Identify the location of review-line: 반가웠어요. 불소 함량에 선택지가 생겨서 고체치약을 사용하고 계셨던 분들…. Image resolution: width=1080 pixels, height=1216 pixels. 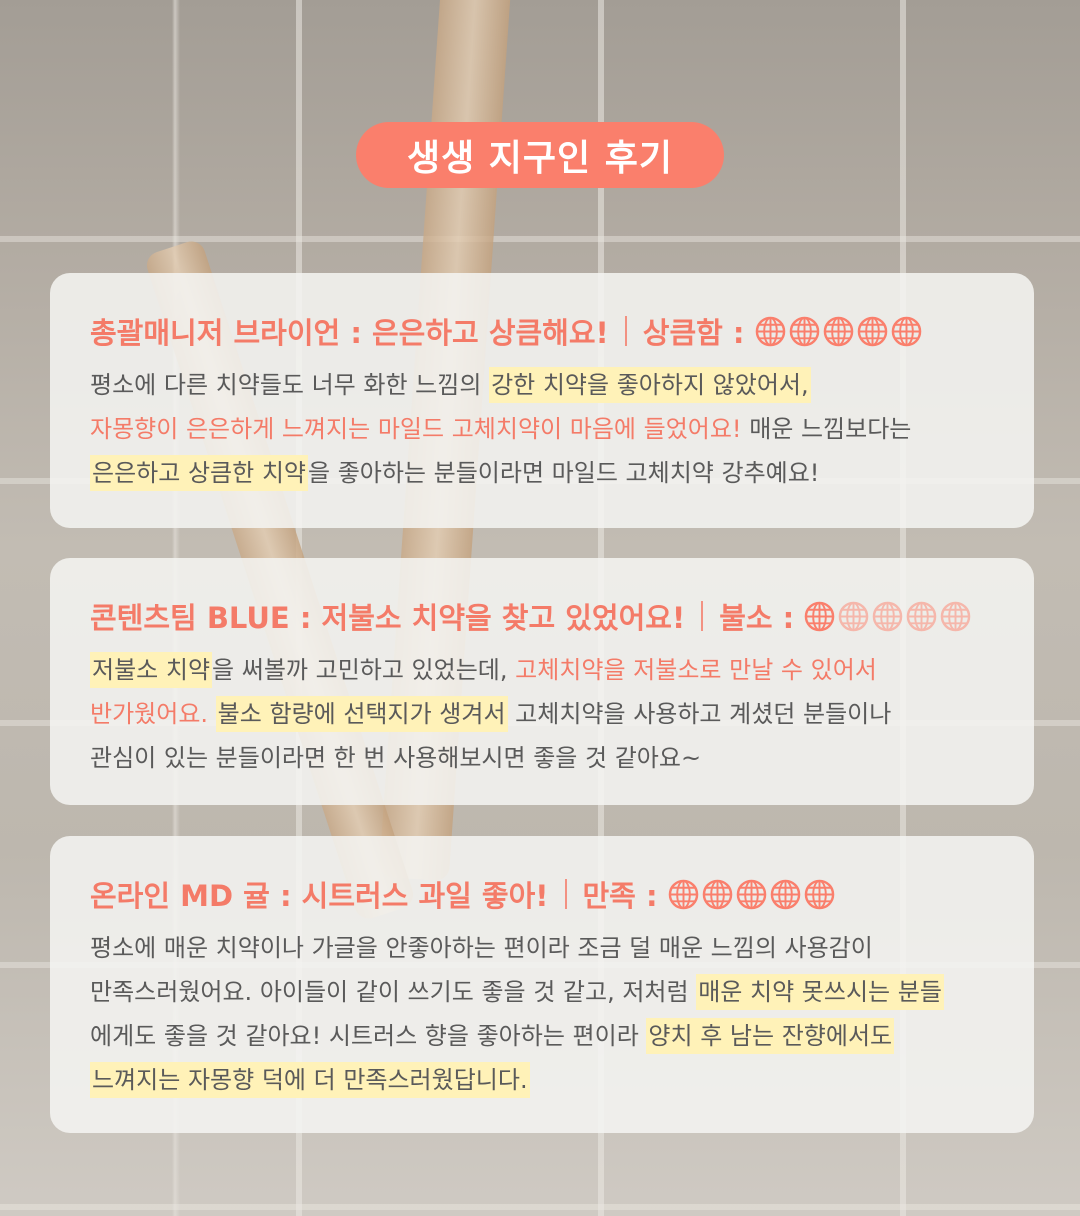
(542, 714).